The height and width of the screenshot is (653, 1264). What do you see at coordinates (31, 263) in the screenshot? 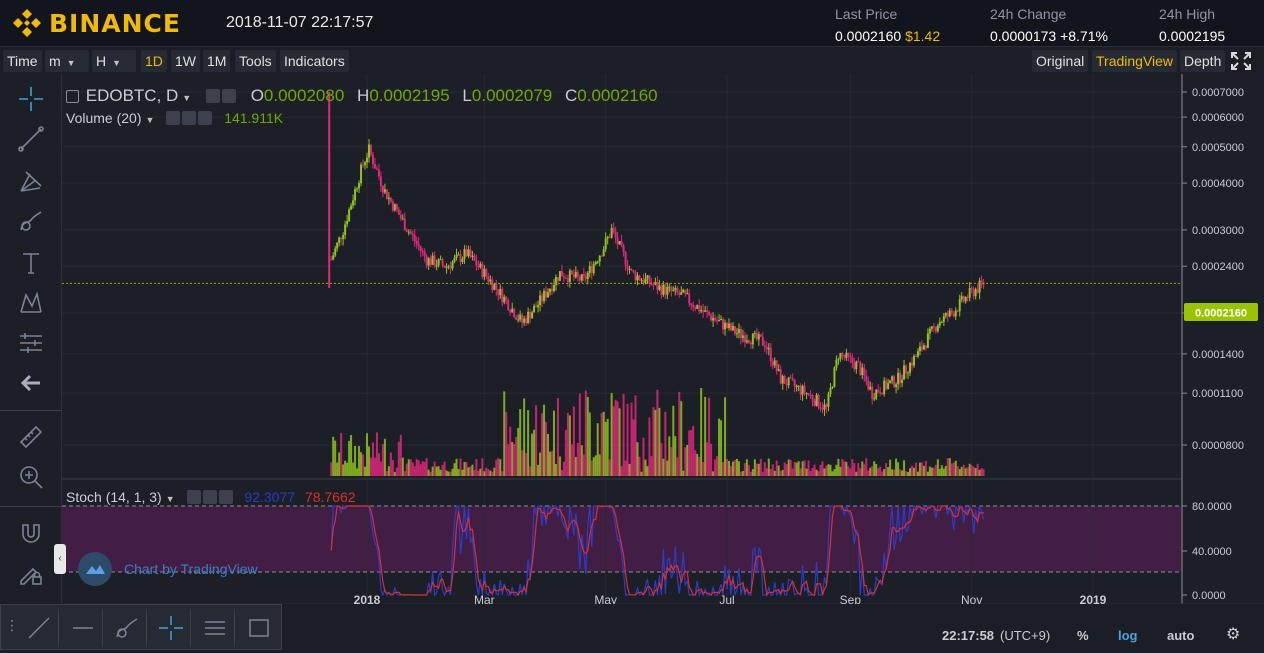
I see `text-tool` at bounding box center [31, 263].